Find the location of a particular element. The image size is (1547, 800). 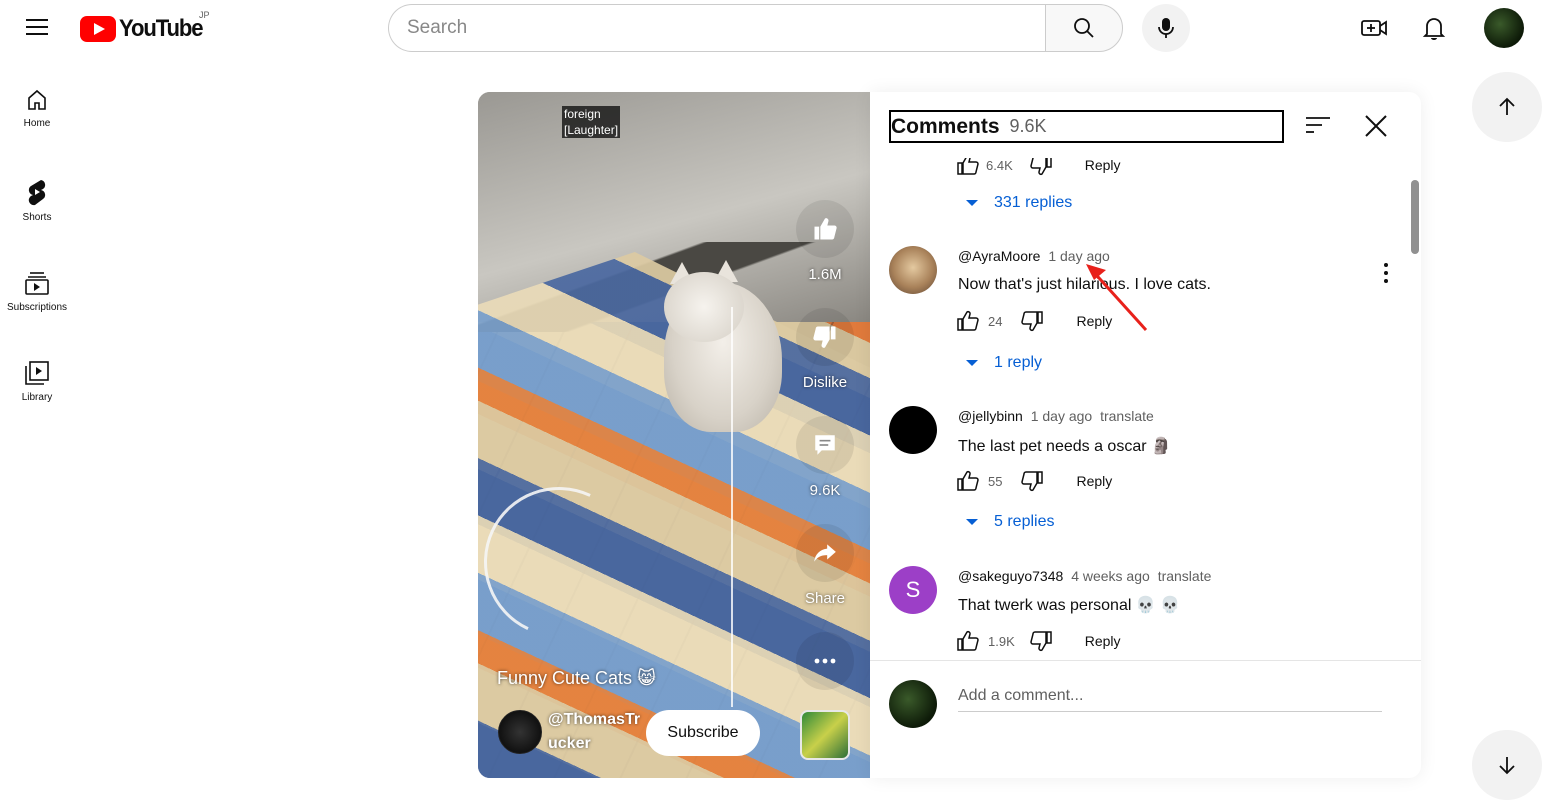

comments-count: 9.6K is located at coordinates (1028, 126).